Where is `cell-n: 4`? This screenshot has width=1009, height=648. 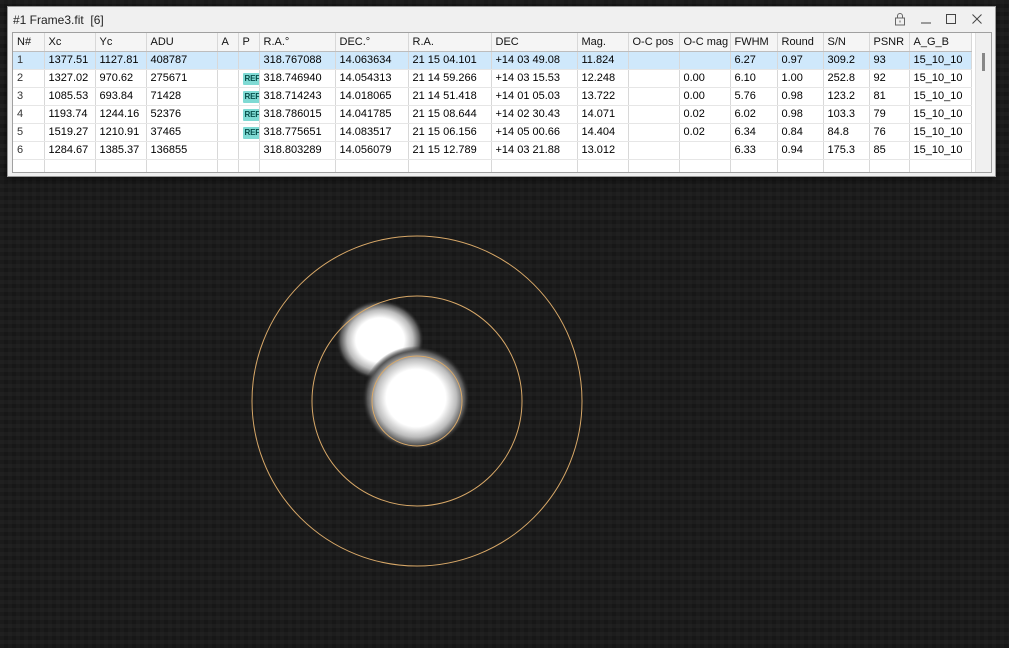
cell-n: 4 is located at coordinates (29, 114).